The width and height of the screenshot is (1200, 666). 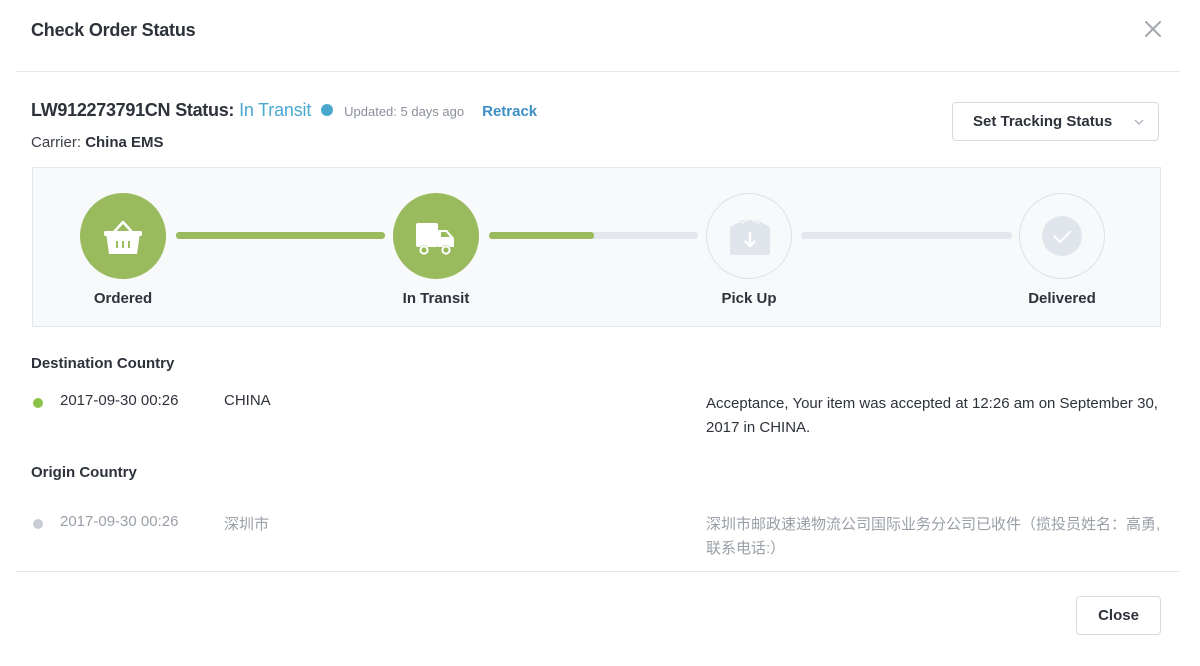 I want to click on step-label-ordered: Ordered, so click(x=123, y=298).